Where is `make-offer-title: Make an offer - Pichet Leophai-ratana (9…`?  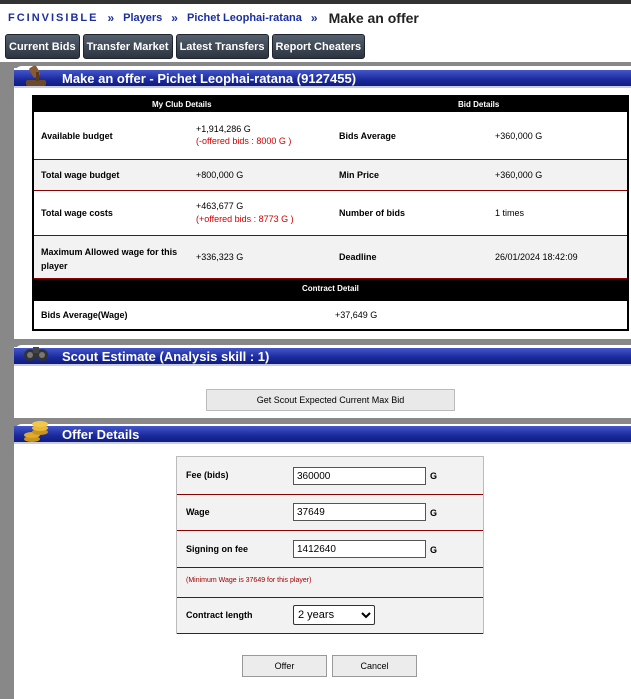 make-offer-title: Make an offer - Pichet Leophai-ratana (9… is located at coordinates (209, 78).